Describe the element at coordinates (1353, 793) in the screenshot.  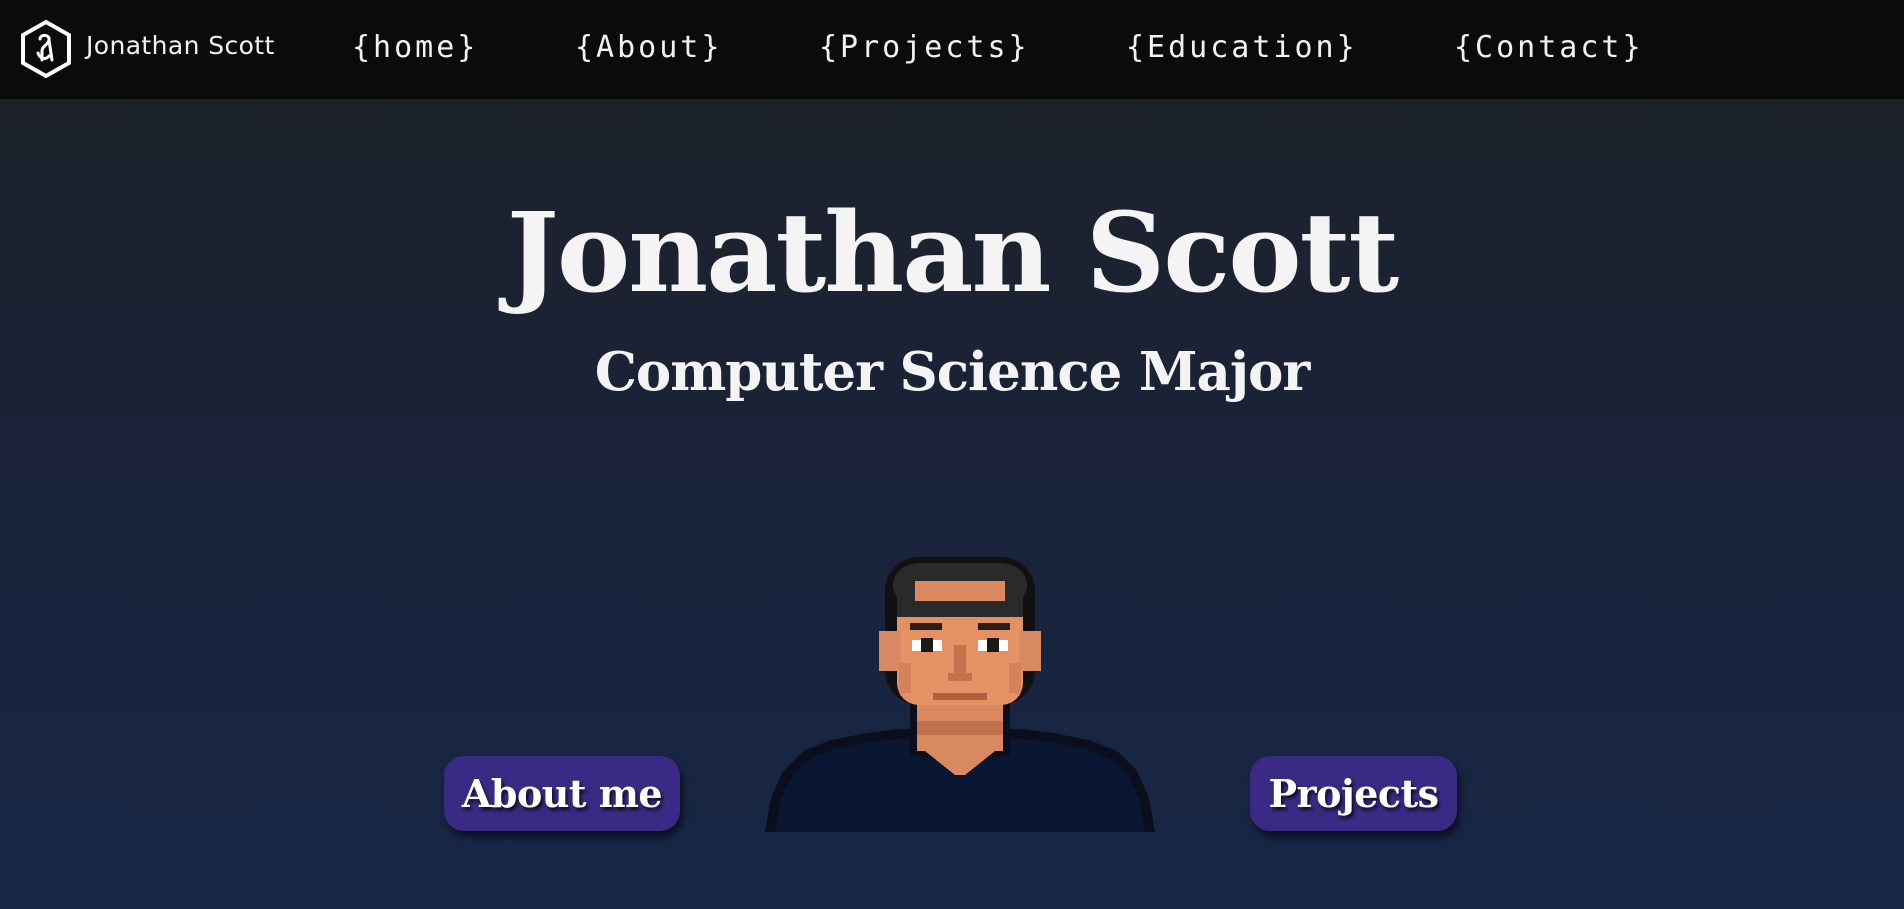
I see `projects-button: Projects` at that location.